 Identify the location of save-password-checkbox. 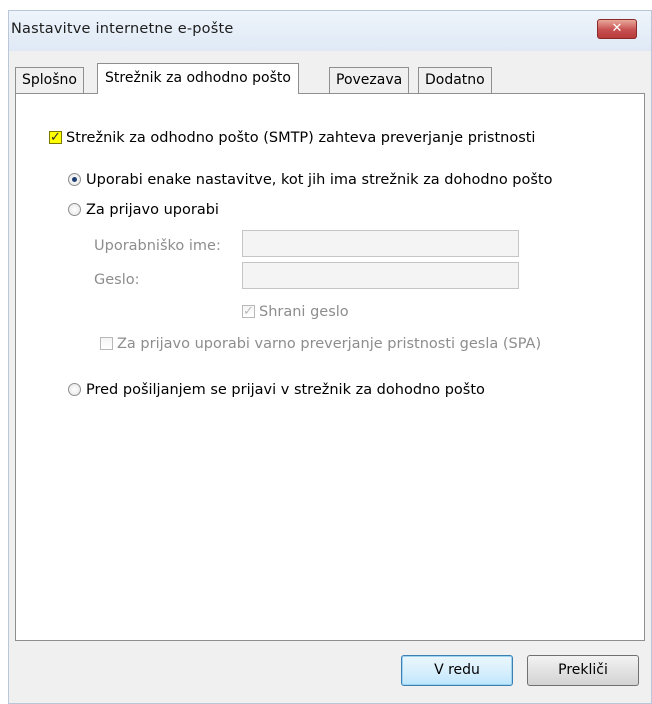
(248, 312).